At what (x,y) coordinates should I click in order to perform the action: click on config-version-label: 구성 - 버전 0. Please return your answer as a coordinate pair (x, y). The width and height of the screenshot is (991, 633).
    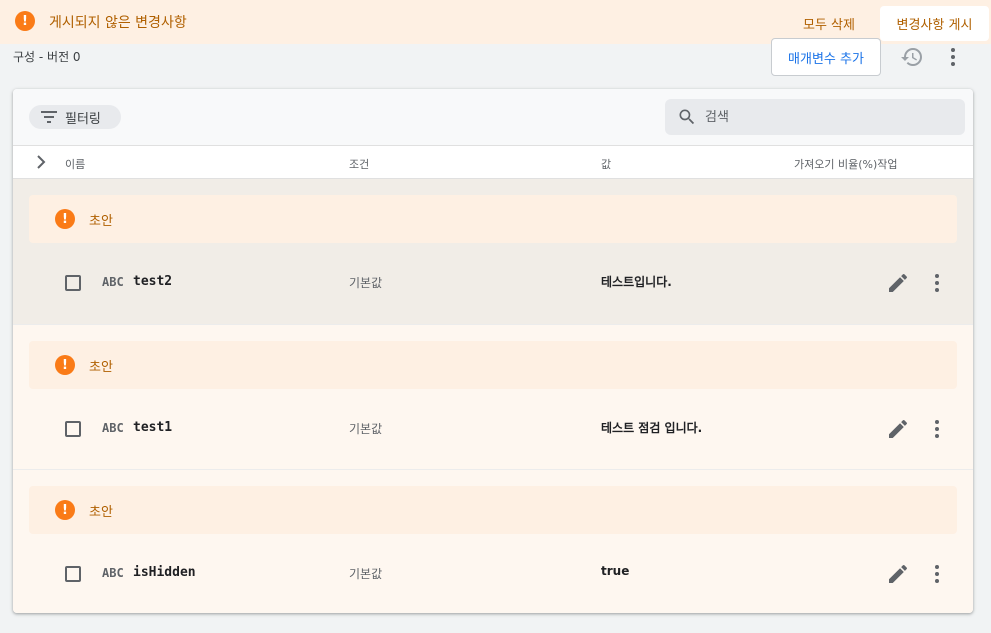
    Looking at the image, I should click on (47, 57).